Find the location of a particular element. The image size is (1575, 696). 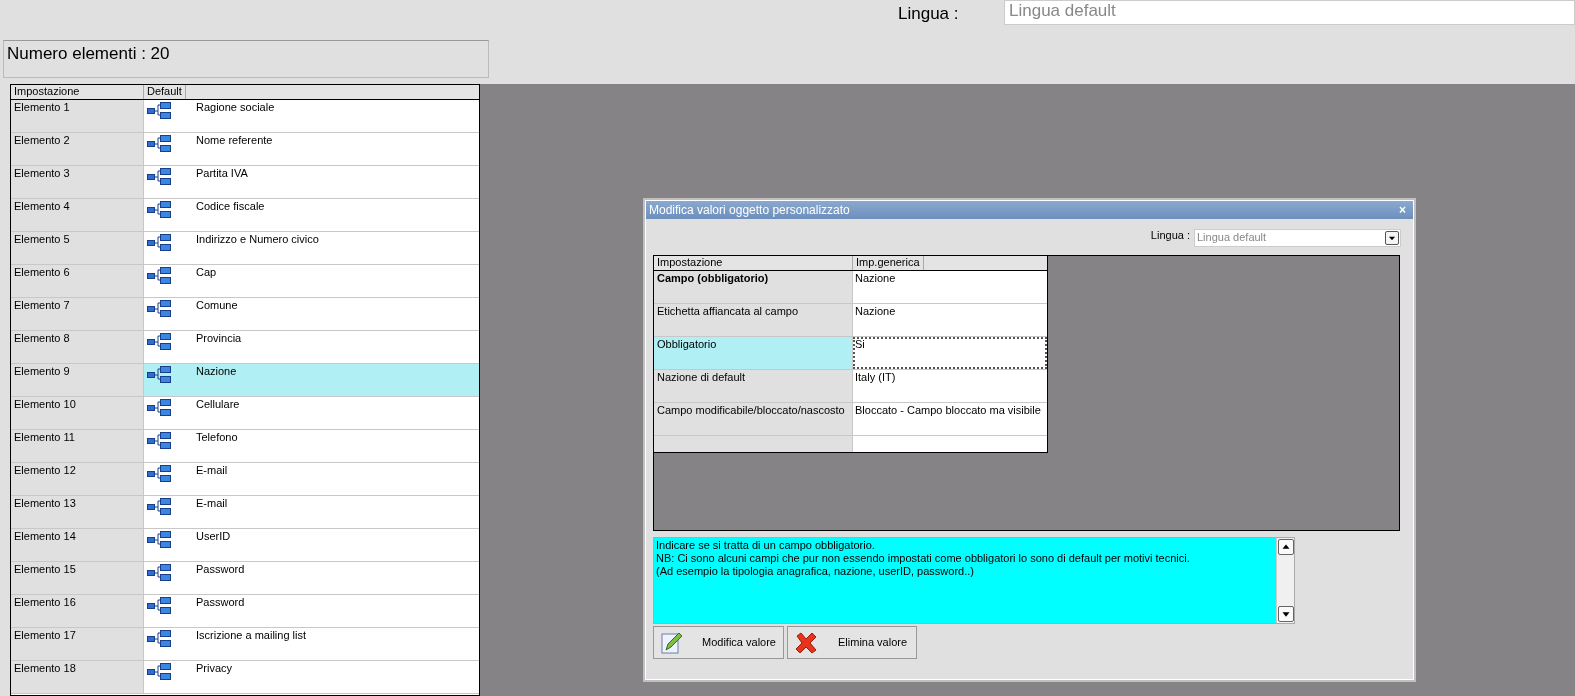

row-name-cell: Elemento 4 is located at coordinates (77, 215).